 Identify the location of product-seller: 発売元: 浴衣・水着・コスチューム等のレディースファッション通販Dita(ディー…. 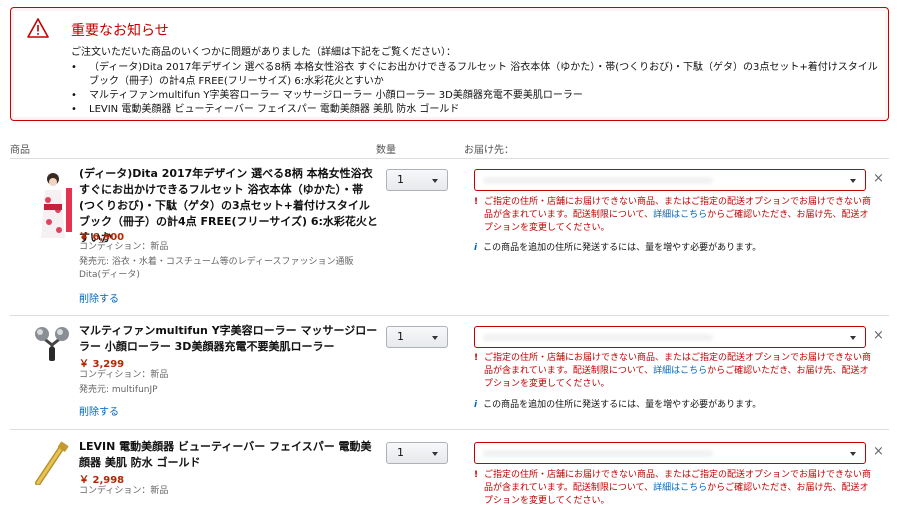
(216, 268).